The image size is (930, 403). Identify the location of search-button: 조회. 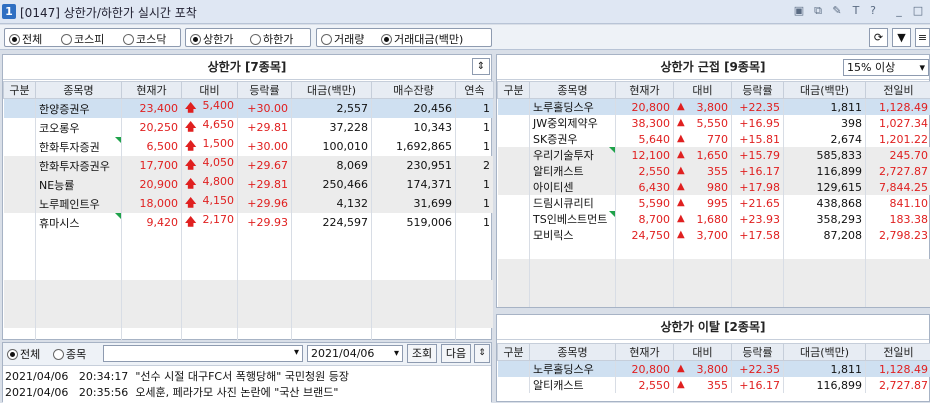
(422, 353).